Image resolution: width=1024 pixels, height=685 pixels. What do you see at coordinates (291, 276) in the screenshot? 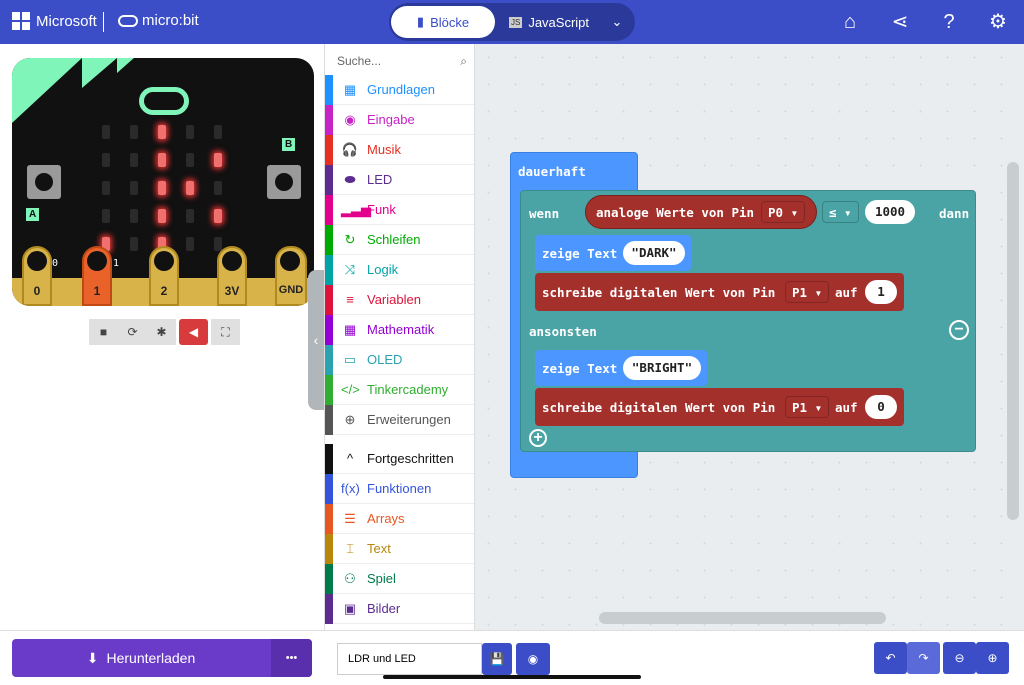
I see `pin-gnd: GND` at bounding box center [291, 276].